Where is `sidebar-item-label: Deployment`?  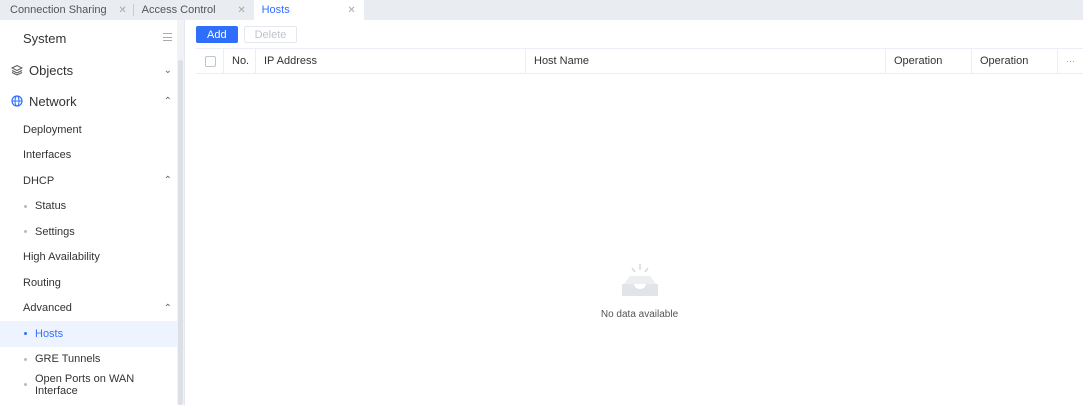
sidebar-item-label: Deployment is located at coordinates (52, 129).